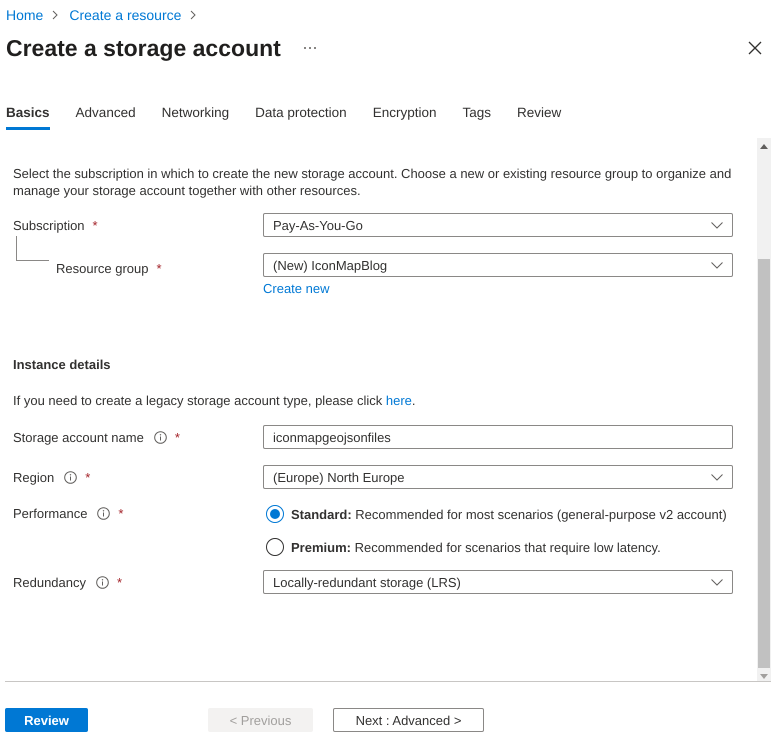 Image resolution: width=780 pixels, height=753 pixels. Describe the element at coordinates (498, 582) in the screenshot. I see `dropdown: Locally-redundant storage (LRS)` at that location.